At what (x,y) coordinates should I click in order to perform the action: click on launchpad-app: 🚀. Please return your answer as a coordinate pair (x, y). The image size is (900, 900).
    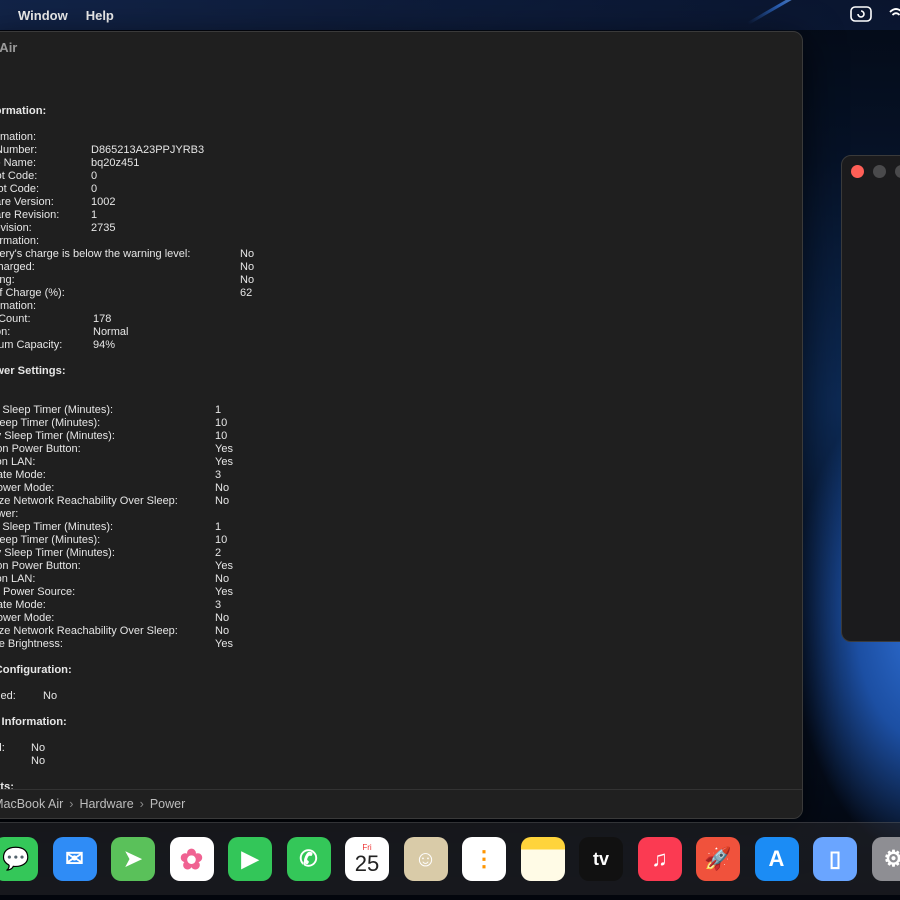
    Looking at the image, I should click on (718, 859).